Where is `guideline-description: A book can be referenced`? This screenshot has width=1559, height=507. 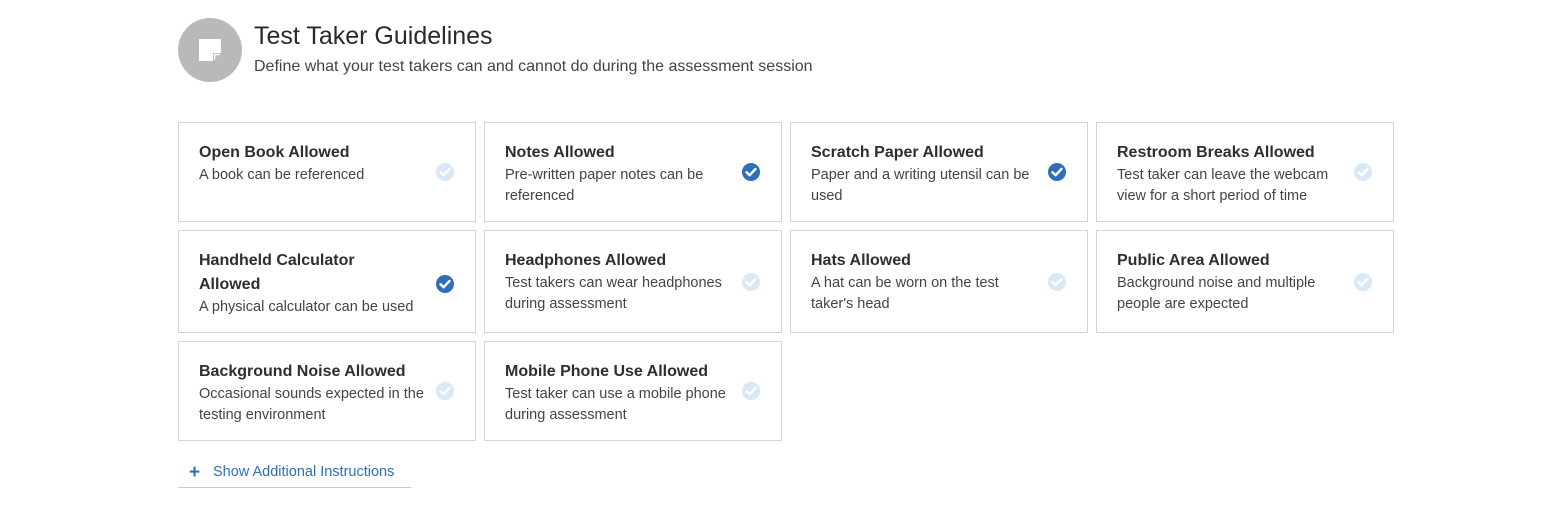
guideline-description: A book can be referenced is located at coordinates (282, 175).